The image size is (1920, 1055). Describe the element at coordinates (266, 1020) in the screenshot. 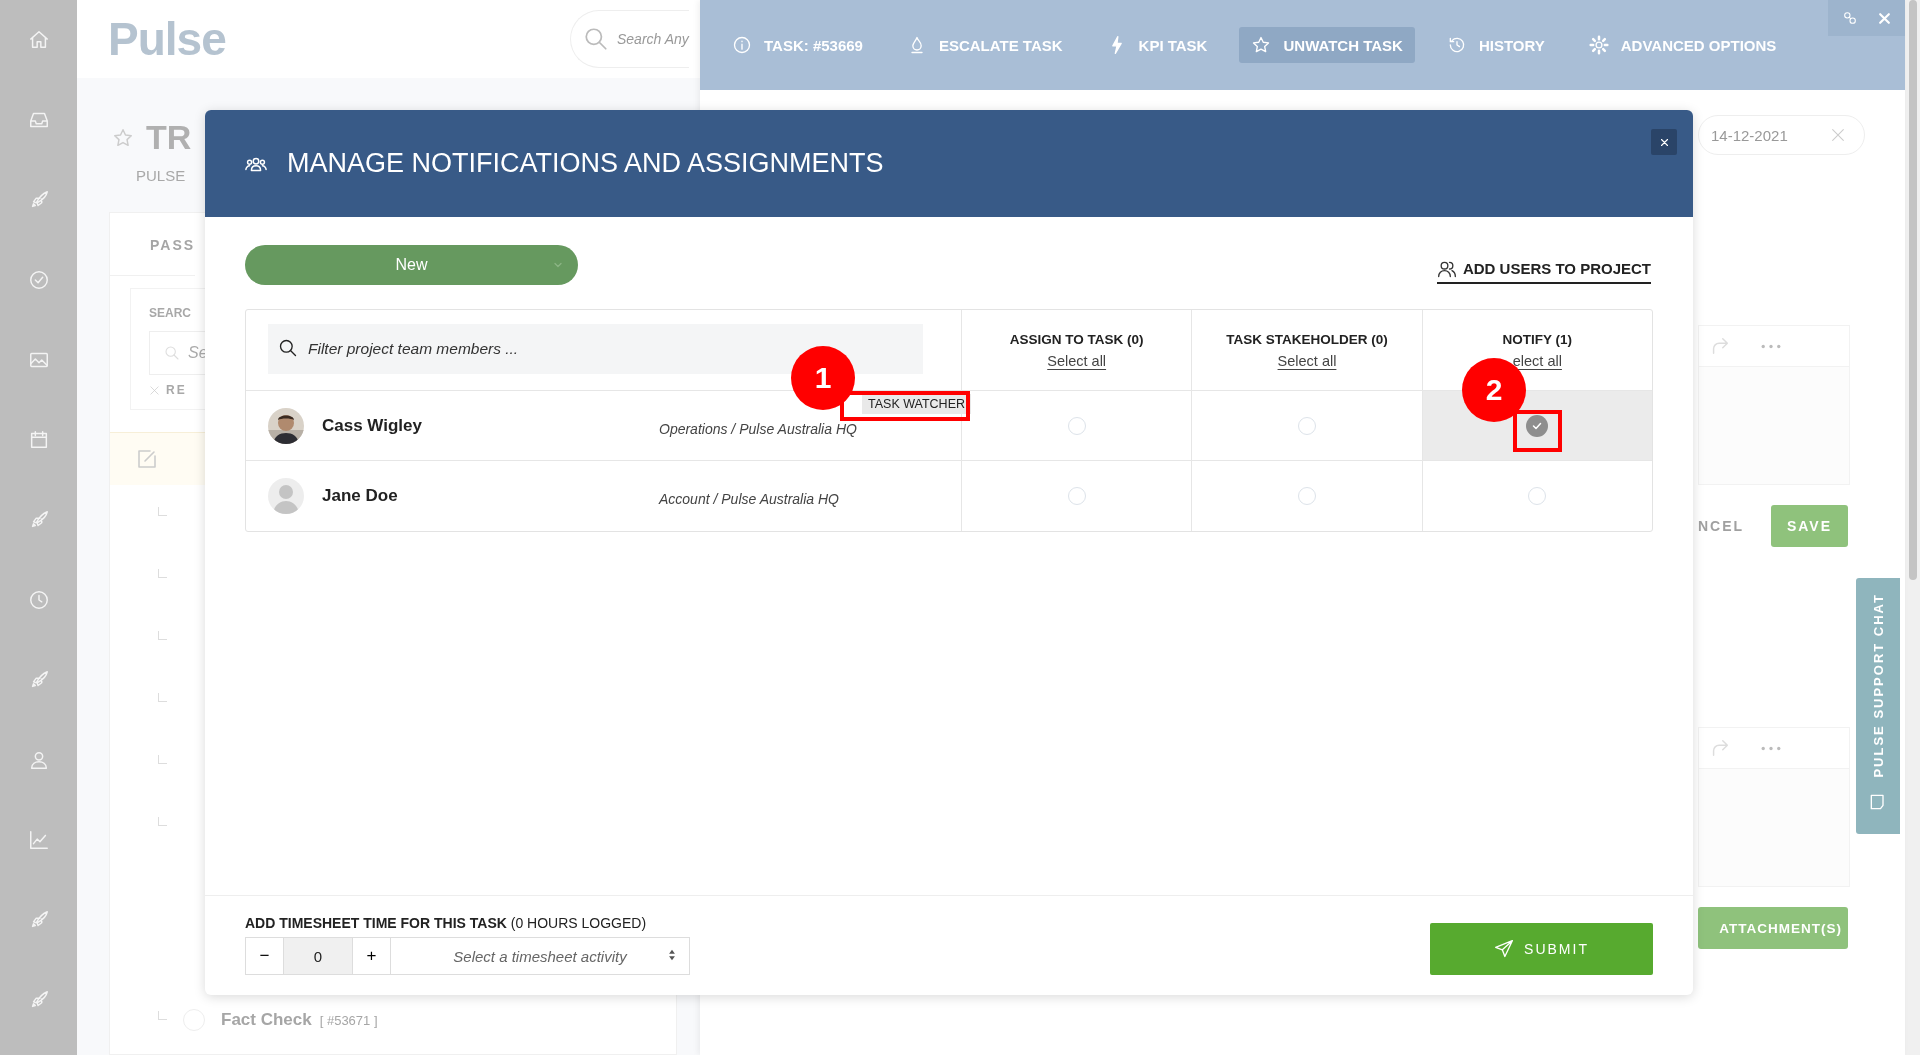

I see `task-name: Fact Check` at that location.